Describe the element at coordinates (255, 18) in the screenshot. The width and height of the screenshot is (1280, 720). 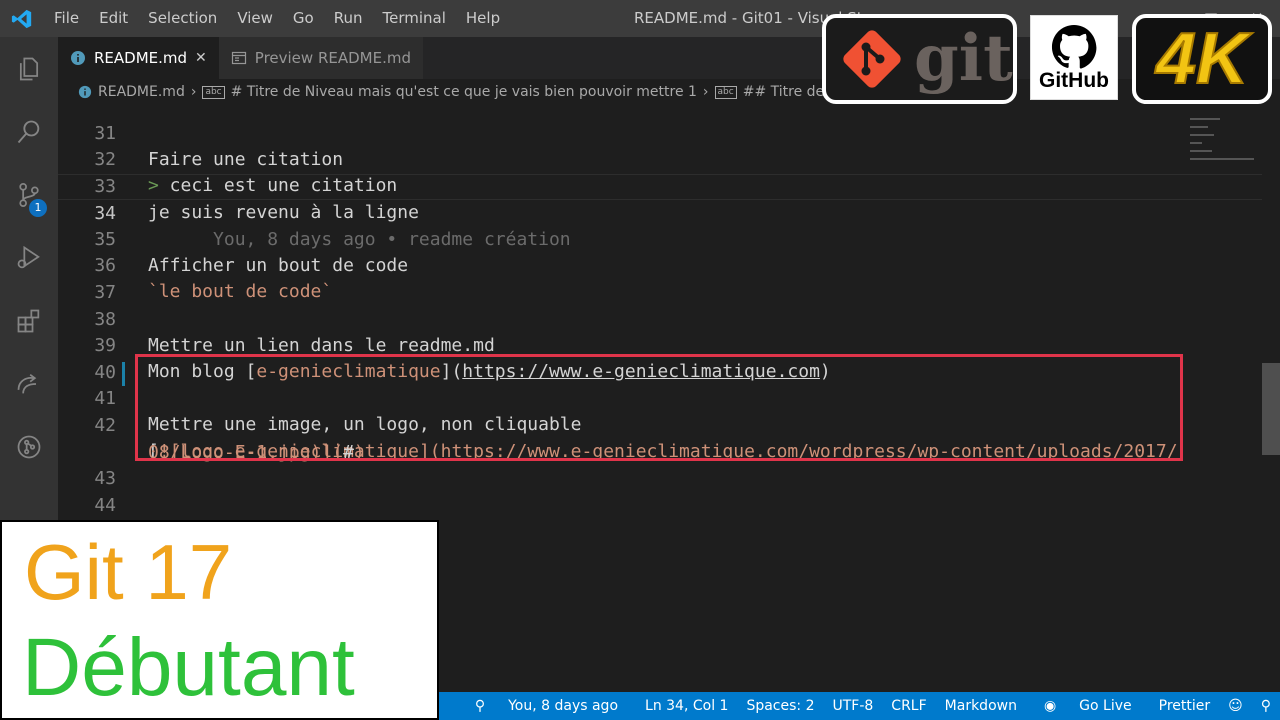
I see `menu-view: View` at that location.